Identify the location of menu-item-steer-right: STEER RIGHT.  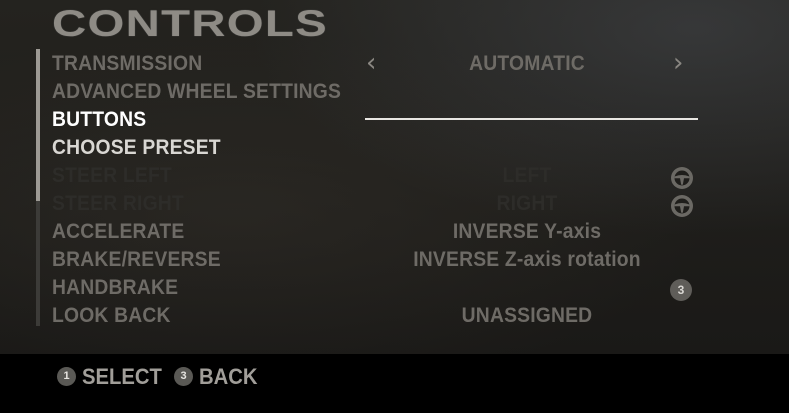
(118, 203).